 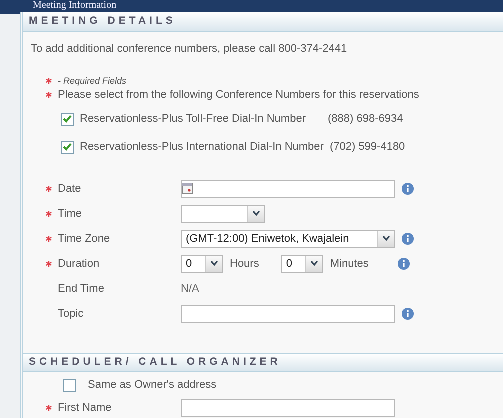 I want to click on field-value: N/A, so click(x=190, y=288).